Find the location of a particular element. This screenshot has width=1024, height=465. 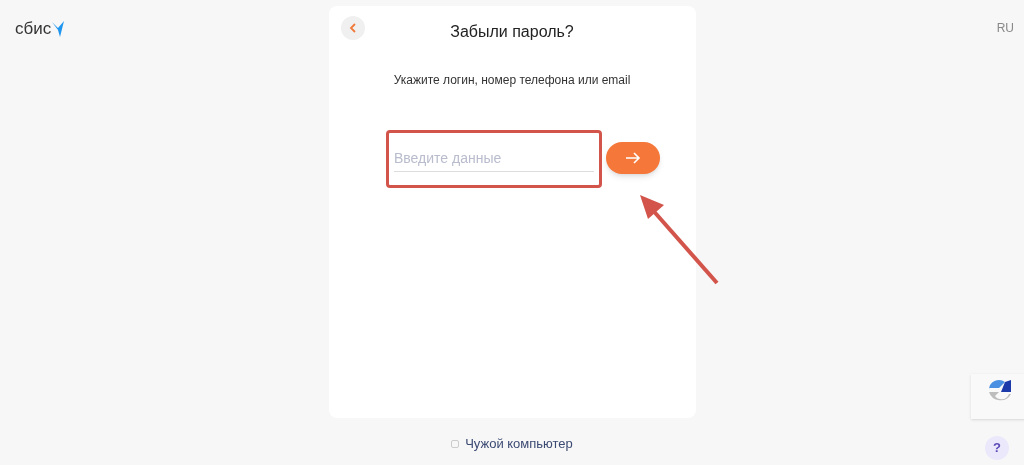

checkbox-label: Чужой компьютер is located at coordinates (519, 444).